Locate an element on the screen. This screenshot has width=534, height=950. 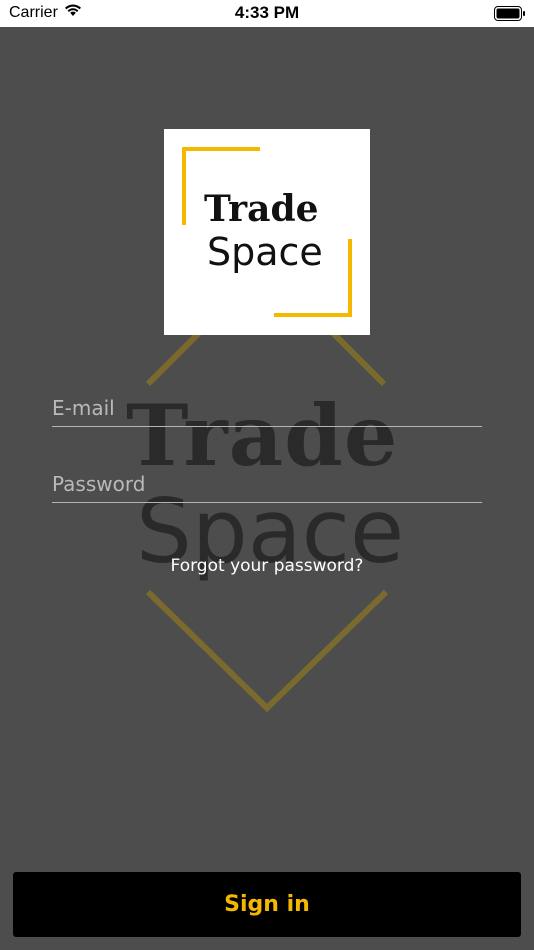
email-field is located at coordinates (267, 408).